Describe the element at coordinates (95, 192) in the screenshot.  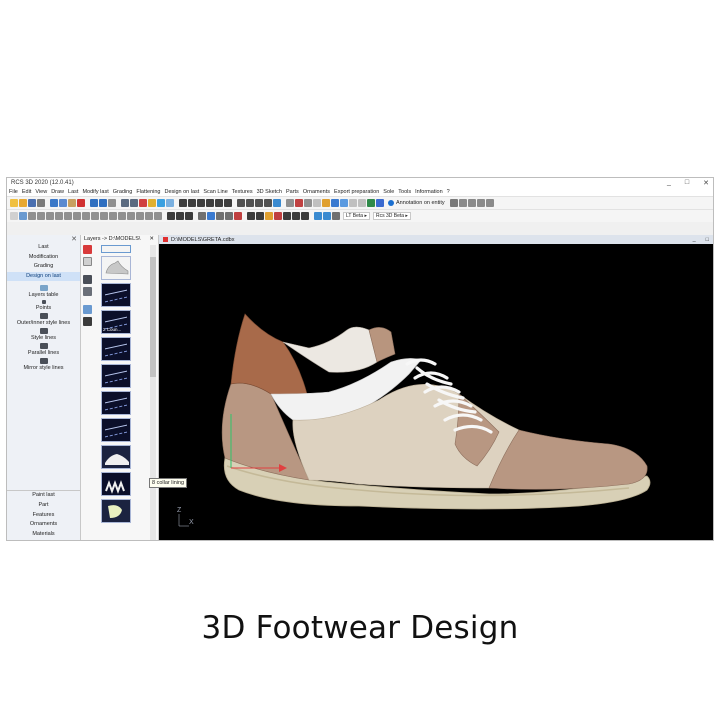
I see `menu-modify-last: Modify last` at that location.